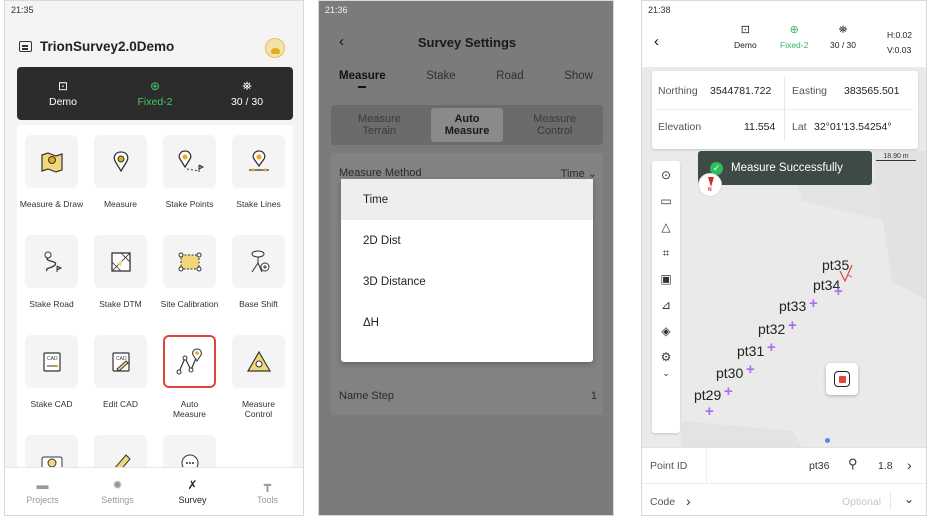  I want to click on measure-method-dropdown: Time 2D Dist 3D Distance ΔH, so click(467, 270).